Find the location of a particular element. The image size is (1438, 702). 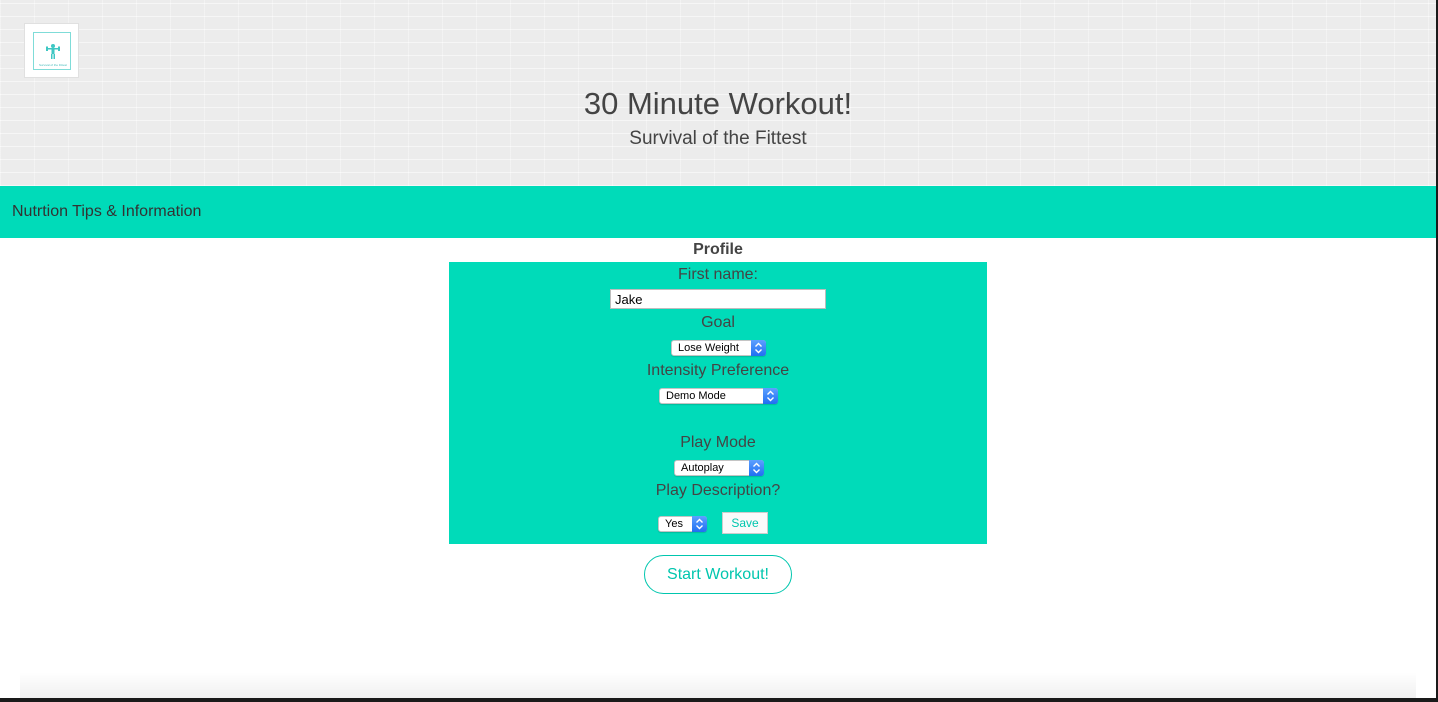

bottom-shadow is located at coordinates (718, 685).